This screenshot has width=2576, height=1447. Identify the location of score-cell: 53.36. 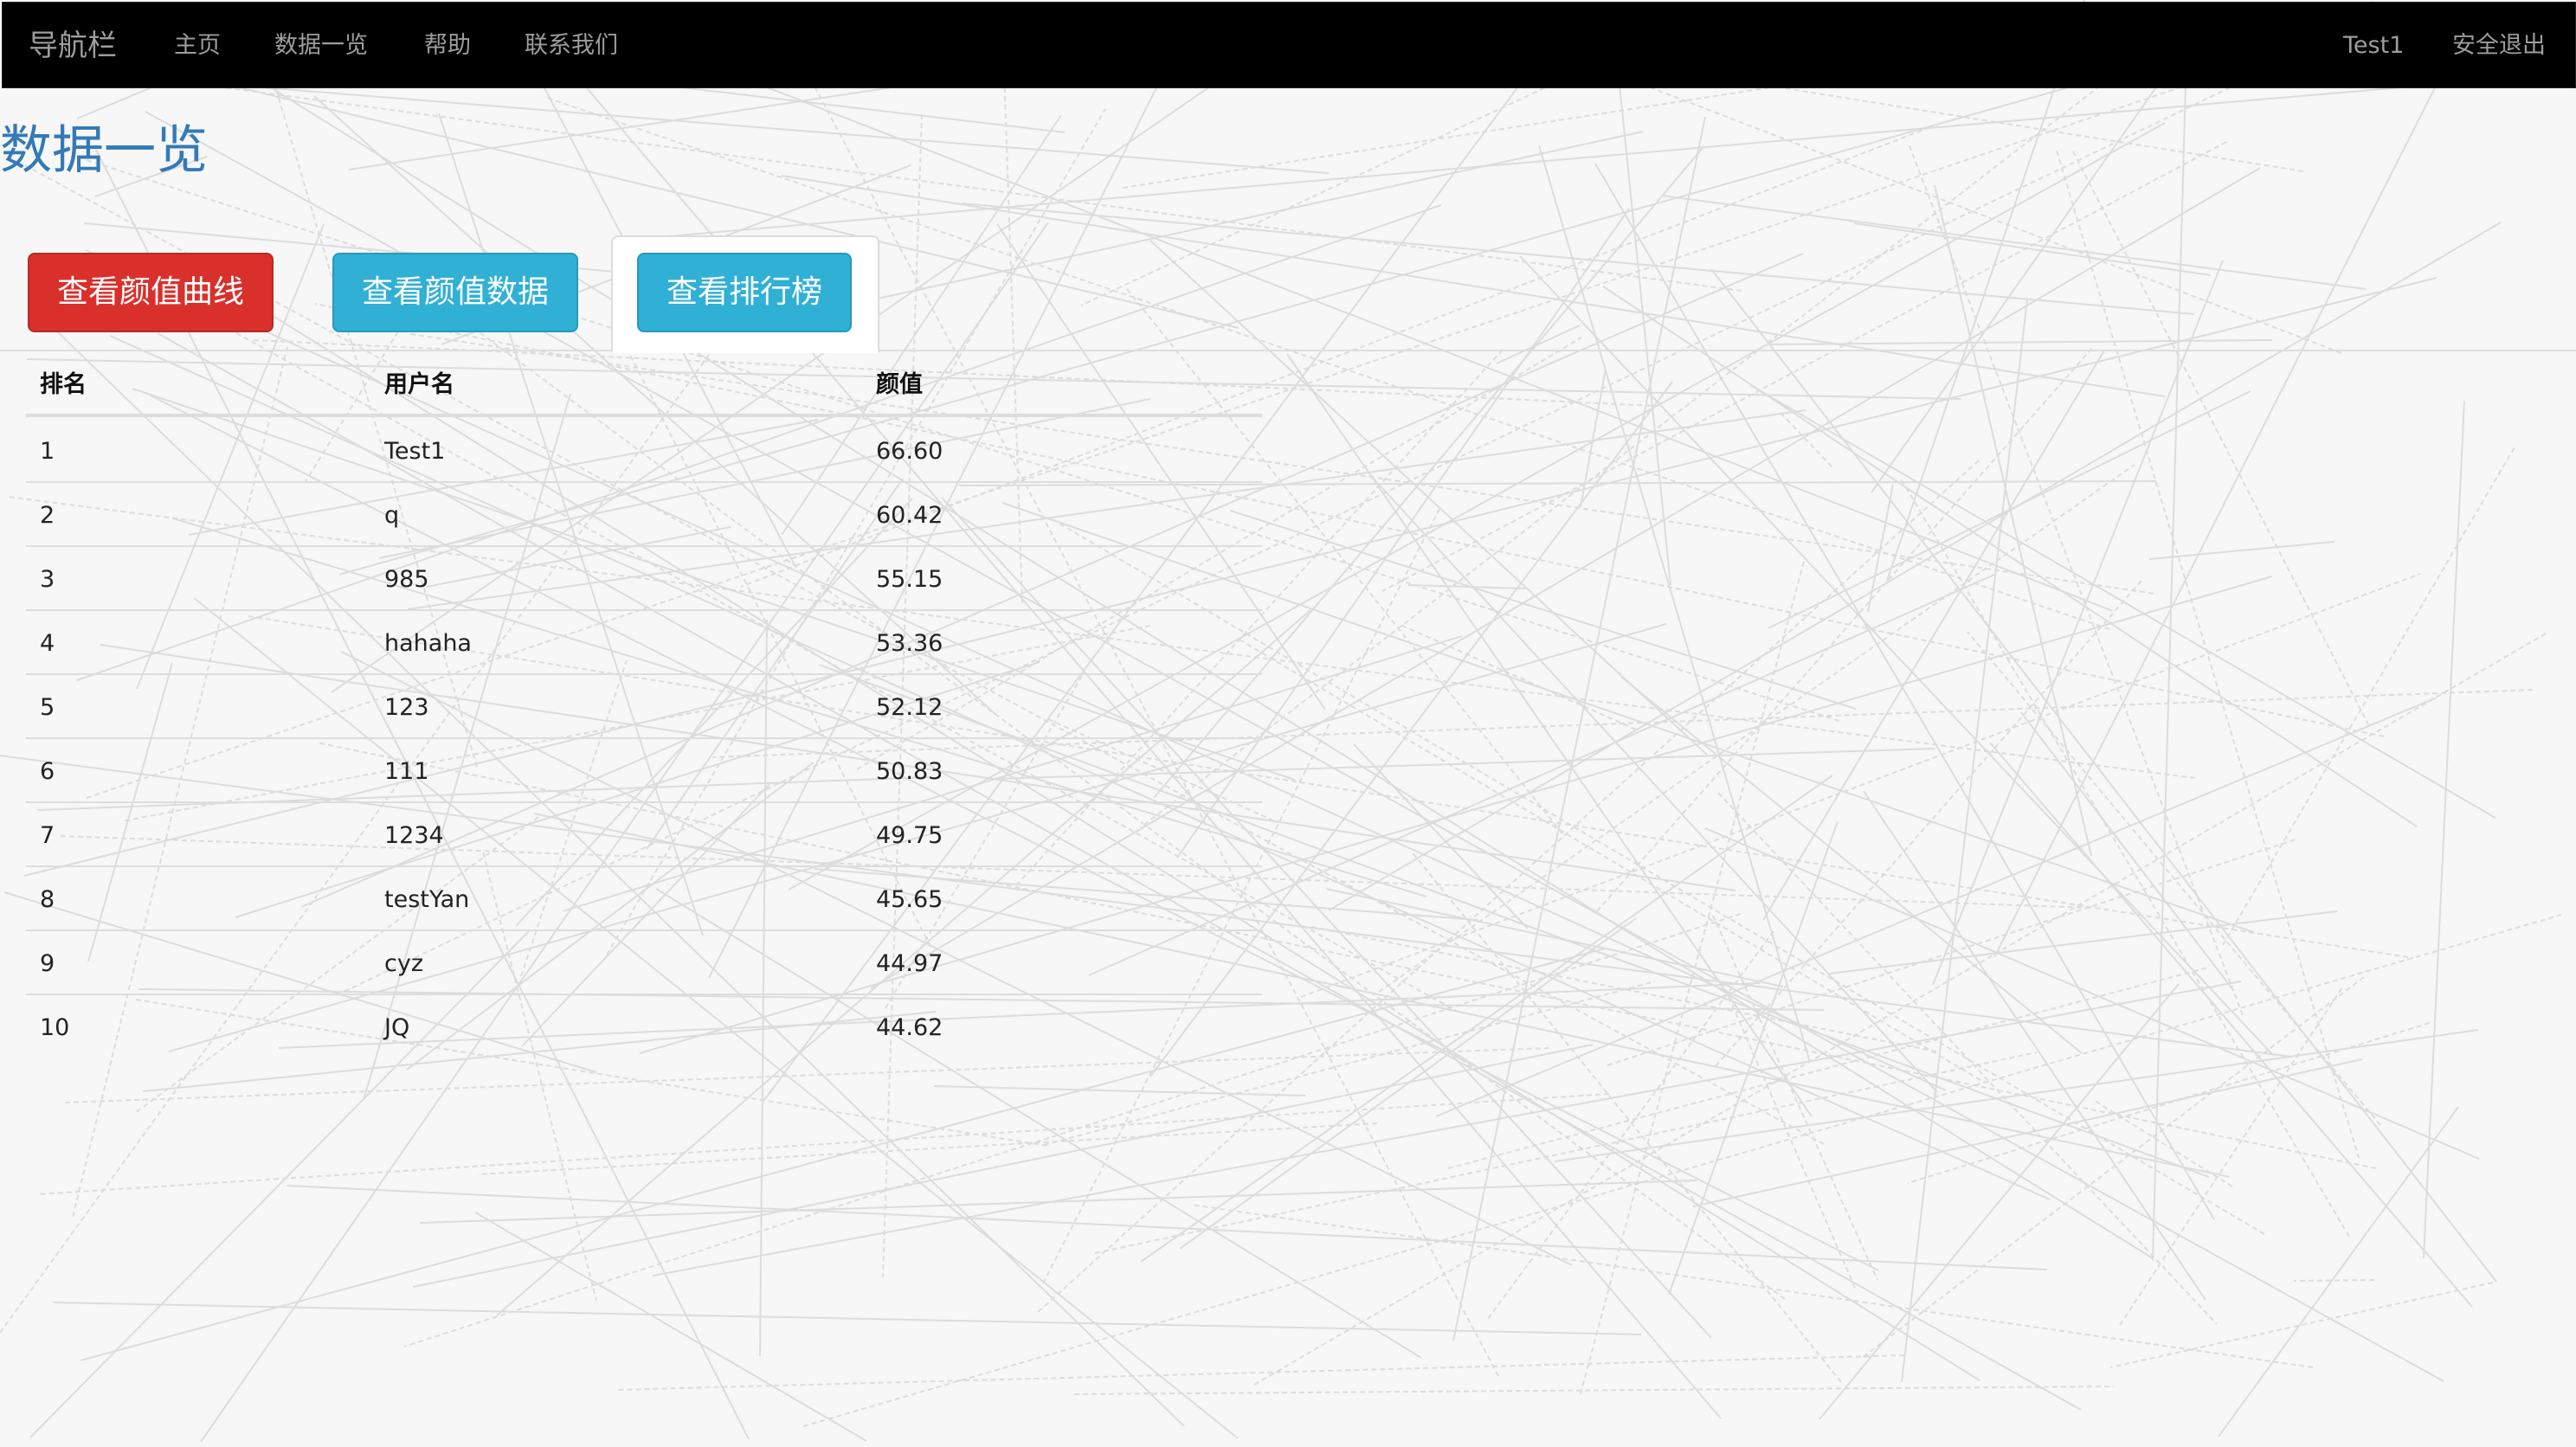
(909, 643).